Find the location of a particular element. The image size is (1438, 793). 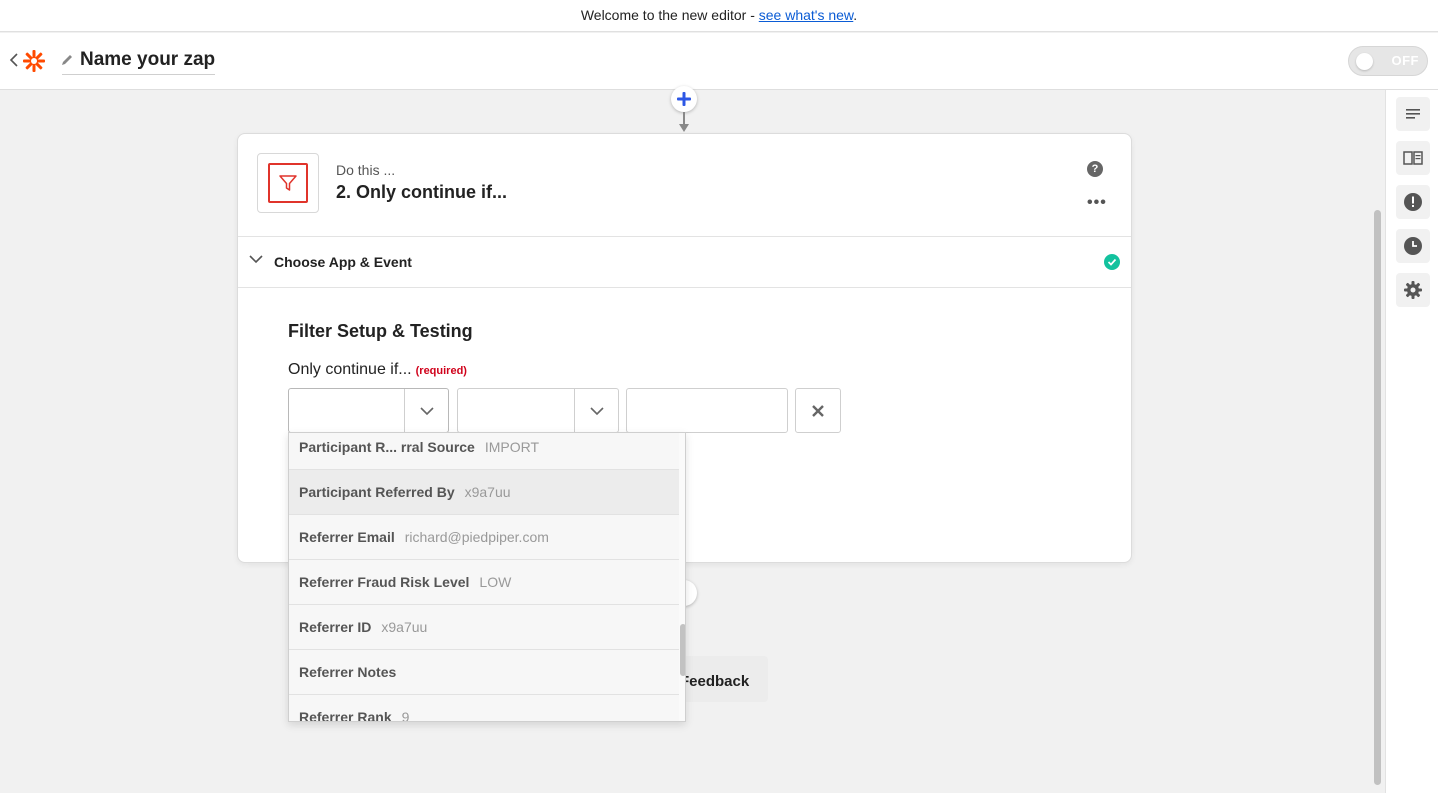

dropdown-option: Referrer Fraud Risk Level LOW is located at coordinates (484, 582).